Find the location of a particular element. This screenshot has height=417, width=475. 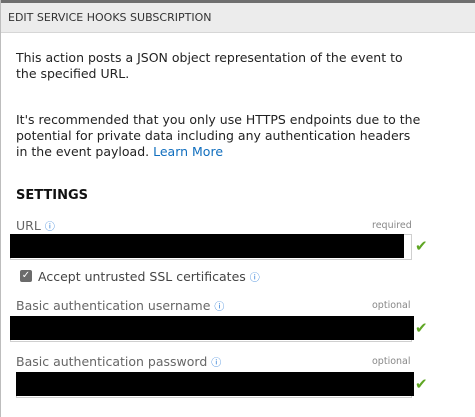

checkbox-checked-icon: ✓ is located at coordinates (26, 276).